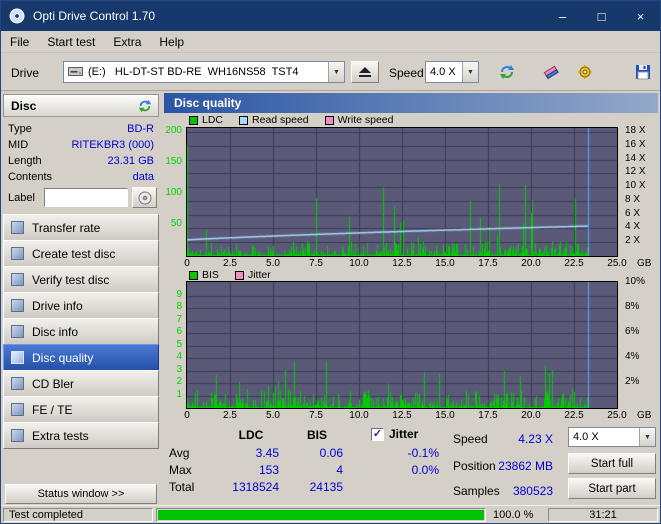 The image size is (661, 524). I want to click on disc-info-row: Type BD-R, so click(81, 129).